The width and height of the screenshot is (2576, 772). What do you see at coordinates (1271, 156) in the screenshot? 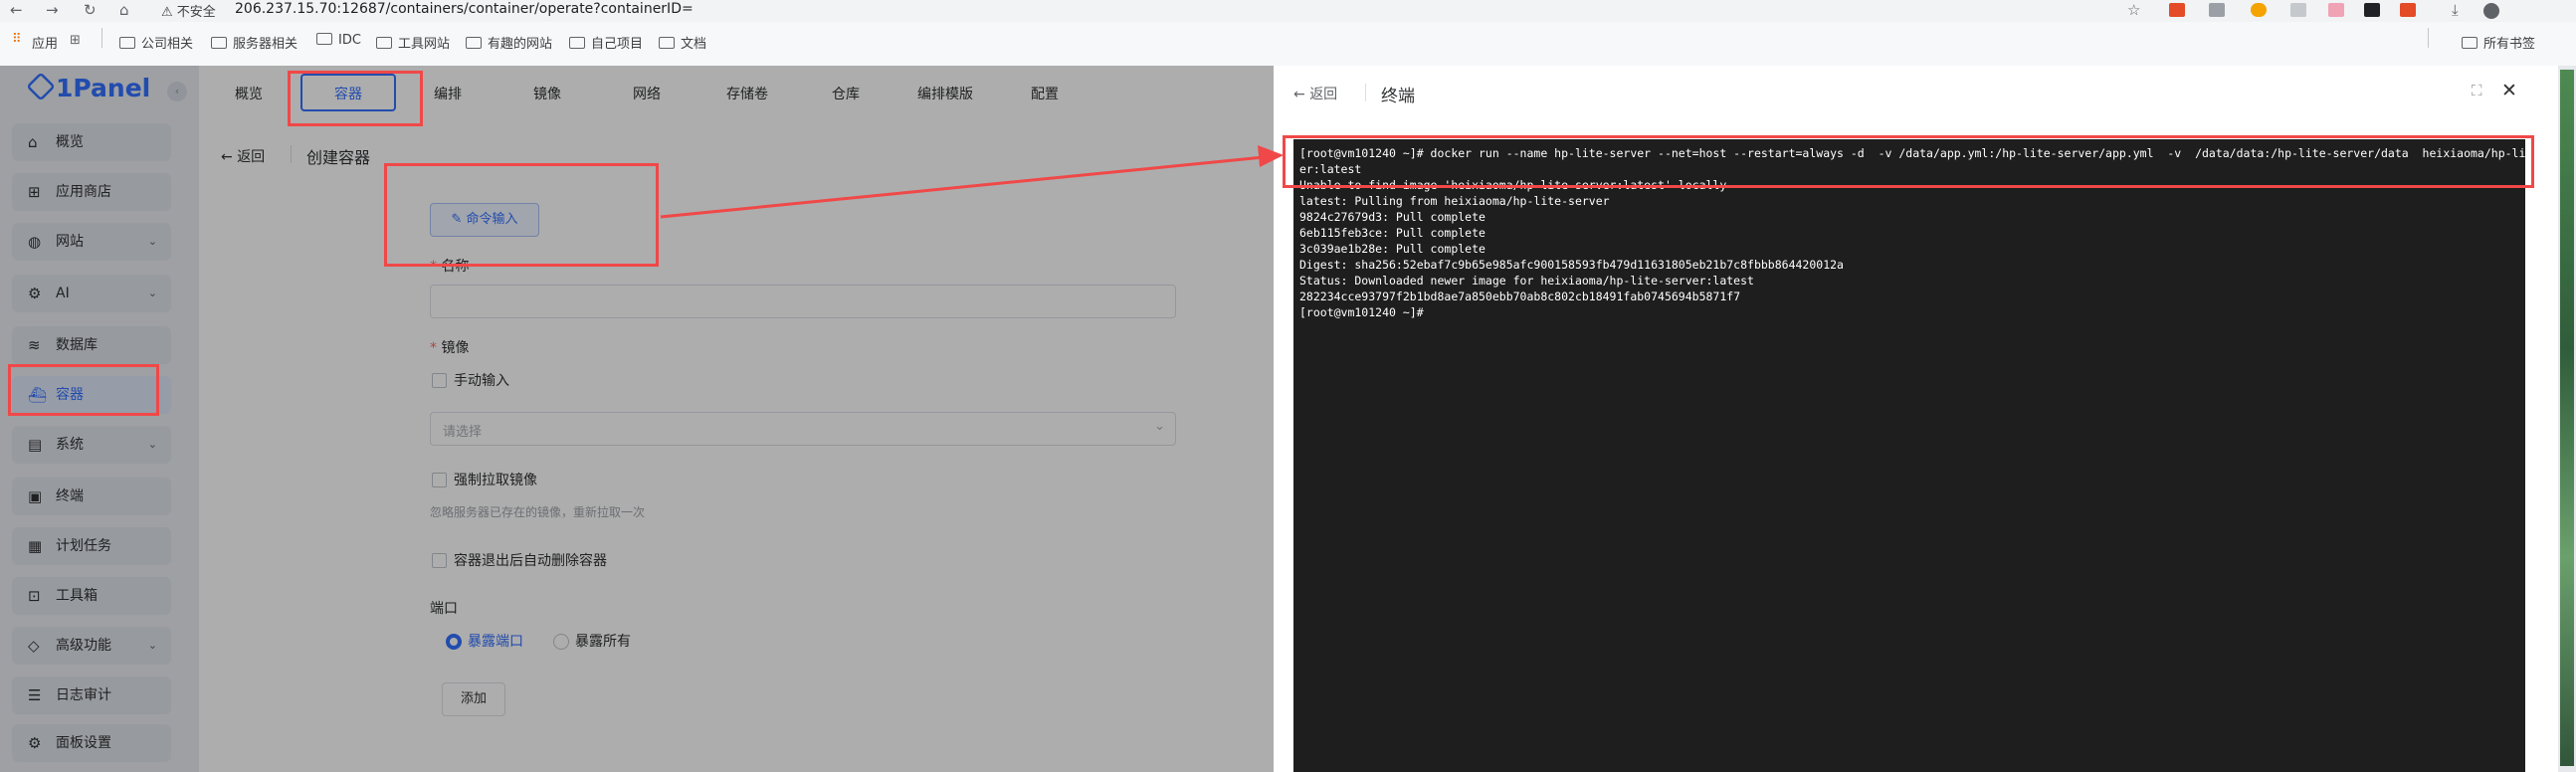
I see `arrow-head` at bounding box center [1271, 156].